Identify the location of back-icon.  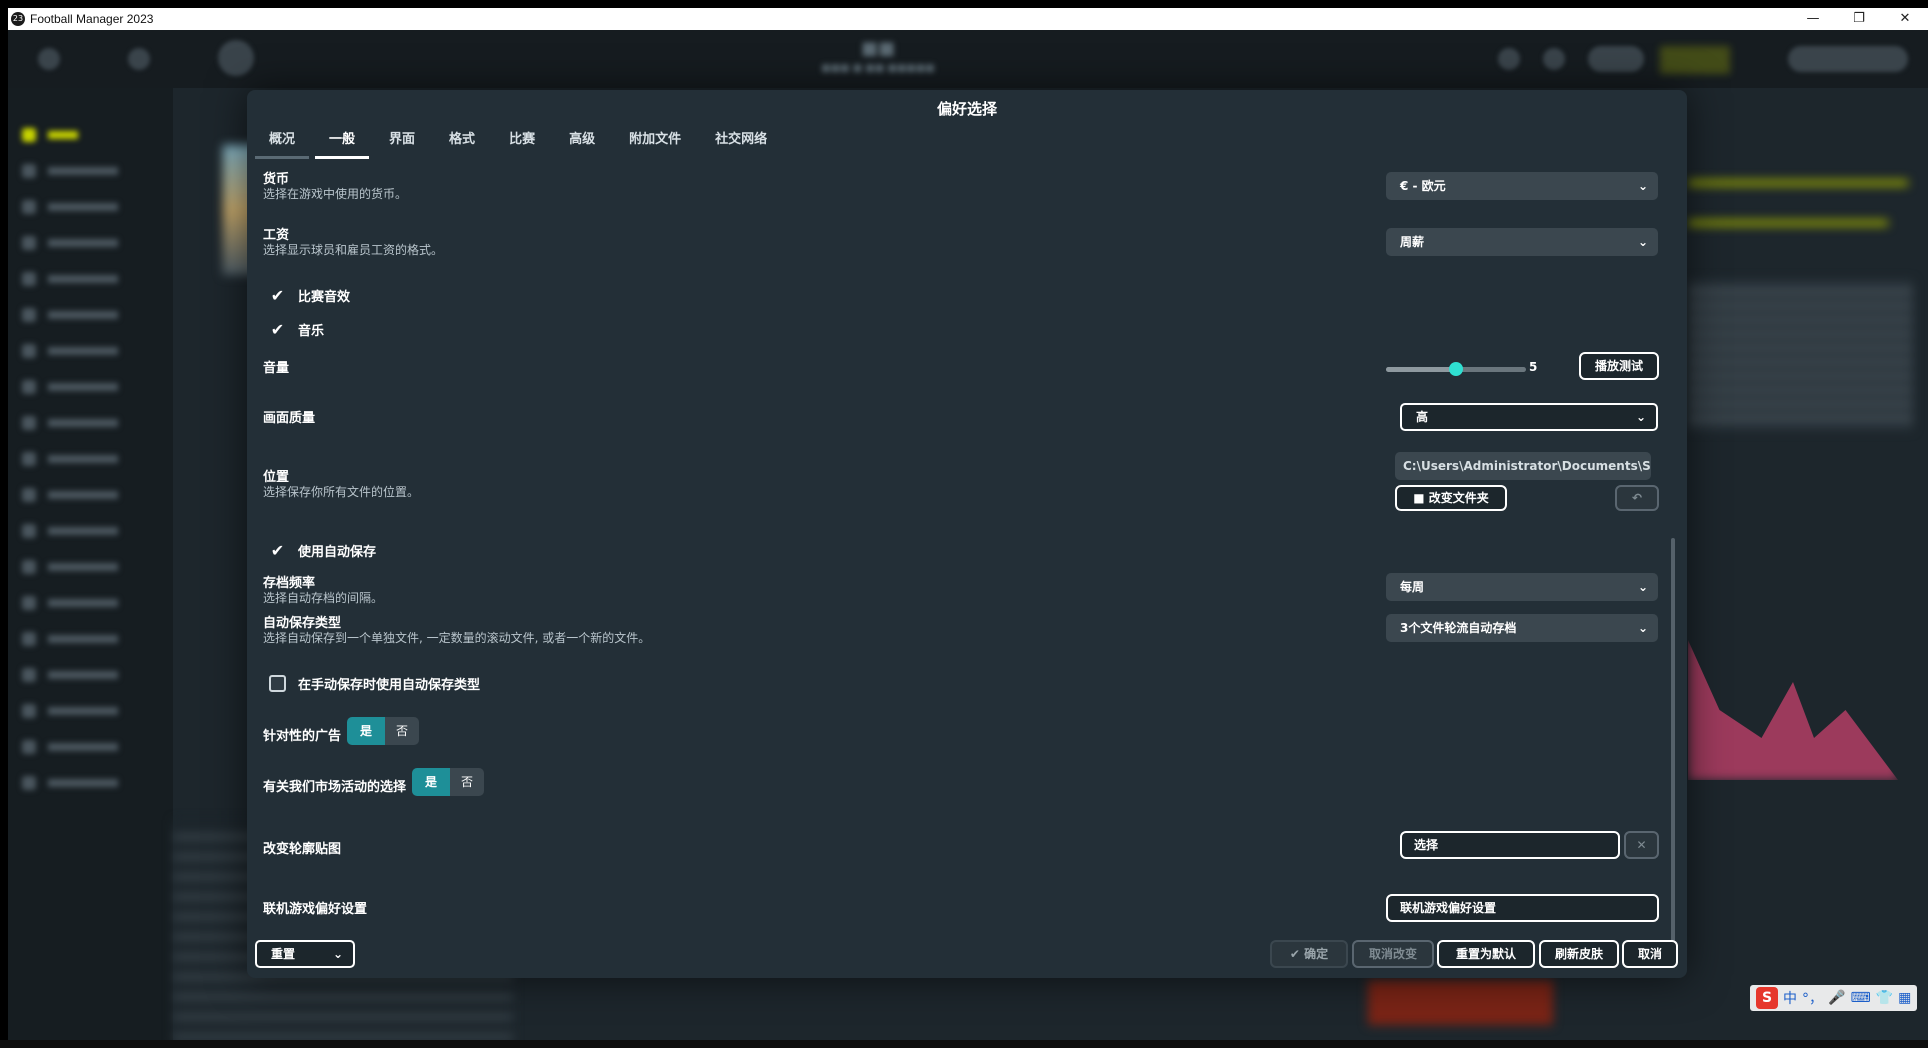
(49, 59).